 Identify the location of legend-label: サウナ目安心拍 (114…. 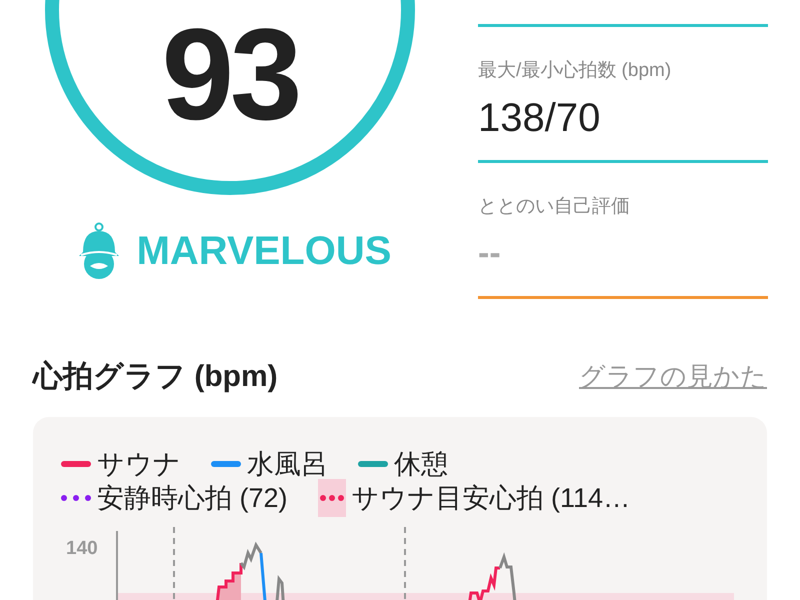
(491, 498).